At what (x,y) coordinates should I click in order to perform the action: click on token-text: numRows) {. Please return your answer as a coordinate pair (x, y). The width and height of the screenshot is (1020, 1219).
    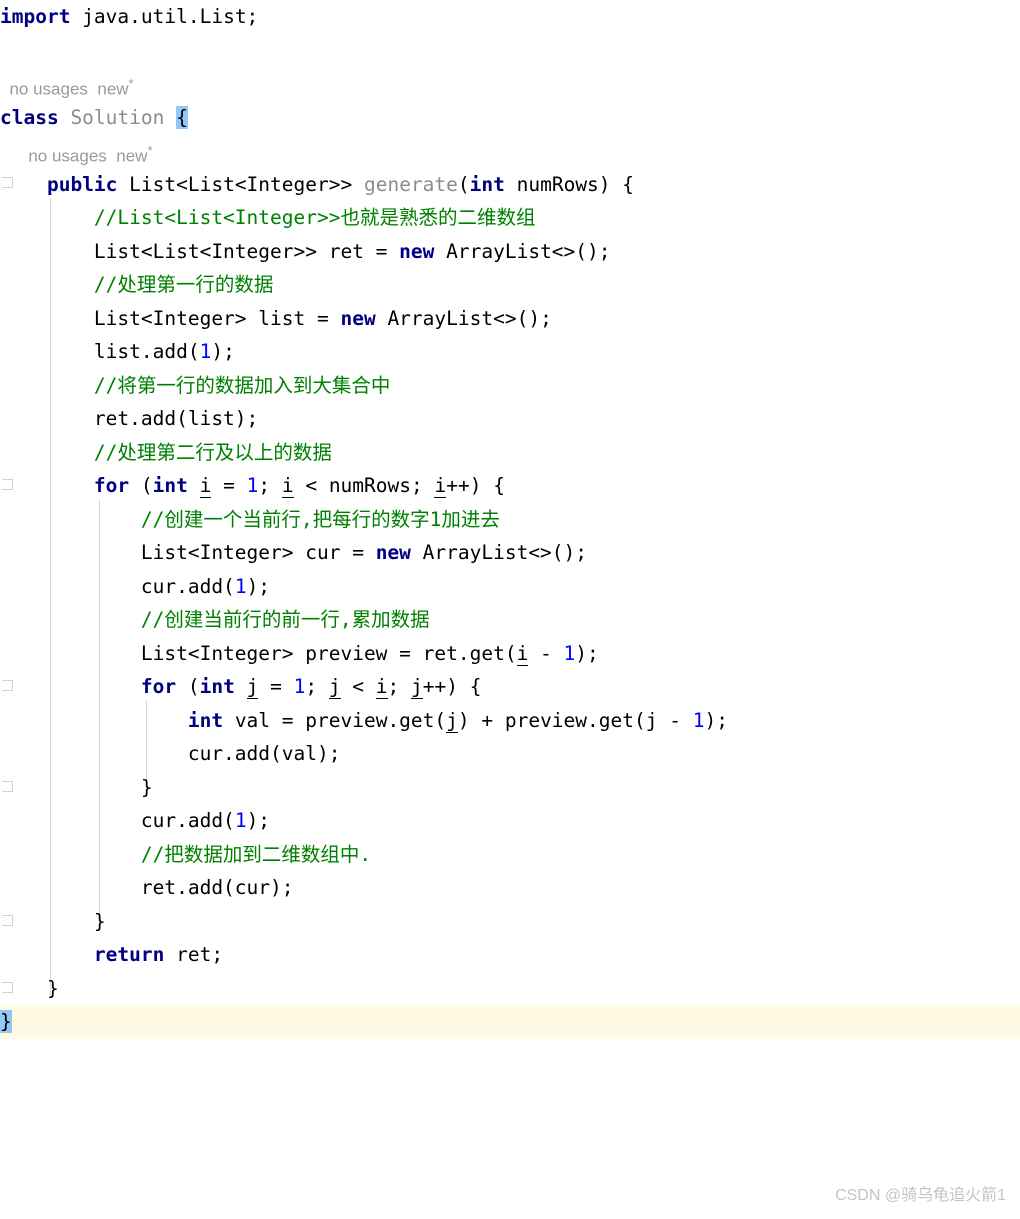
    Looking at the image, I should click on (569, 184).